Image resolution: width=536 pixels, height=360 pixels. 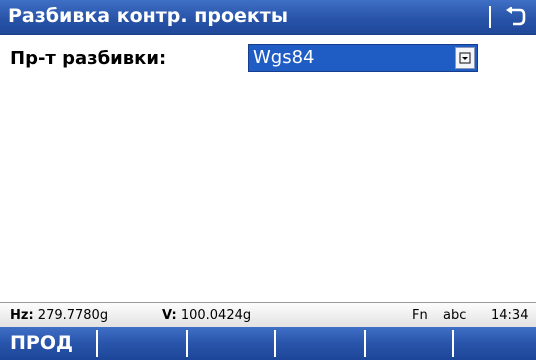 What do you see at coordinates (22, 315) in the screenshot?
I see `hz-label: Hz:` at bounding box center [22, 315].